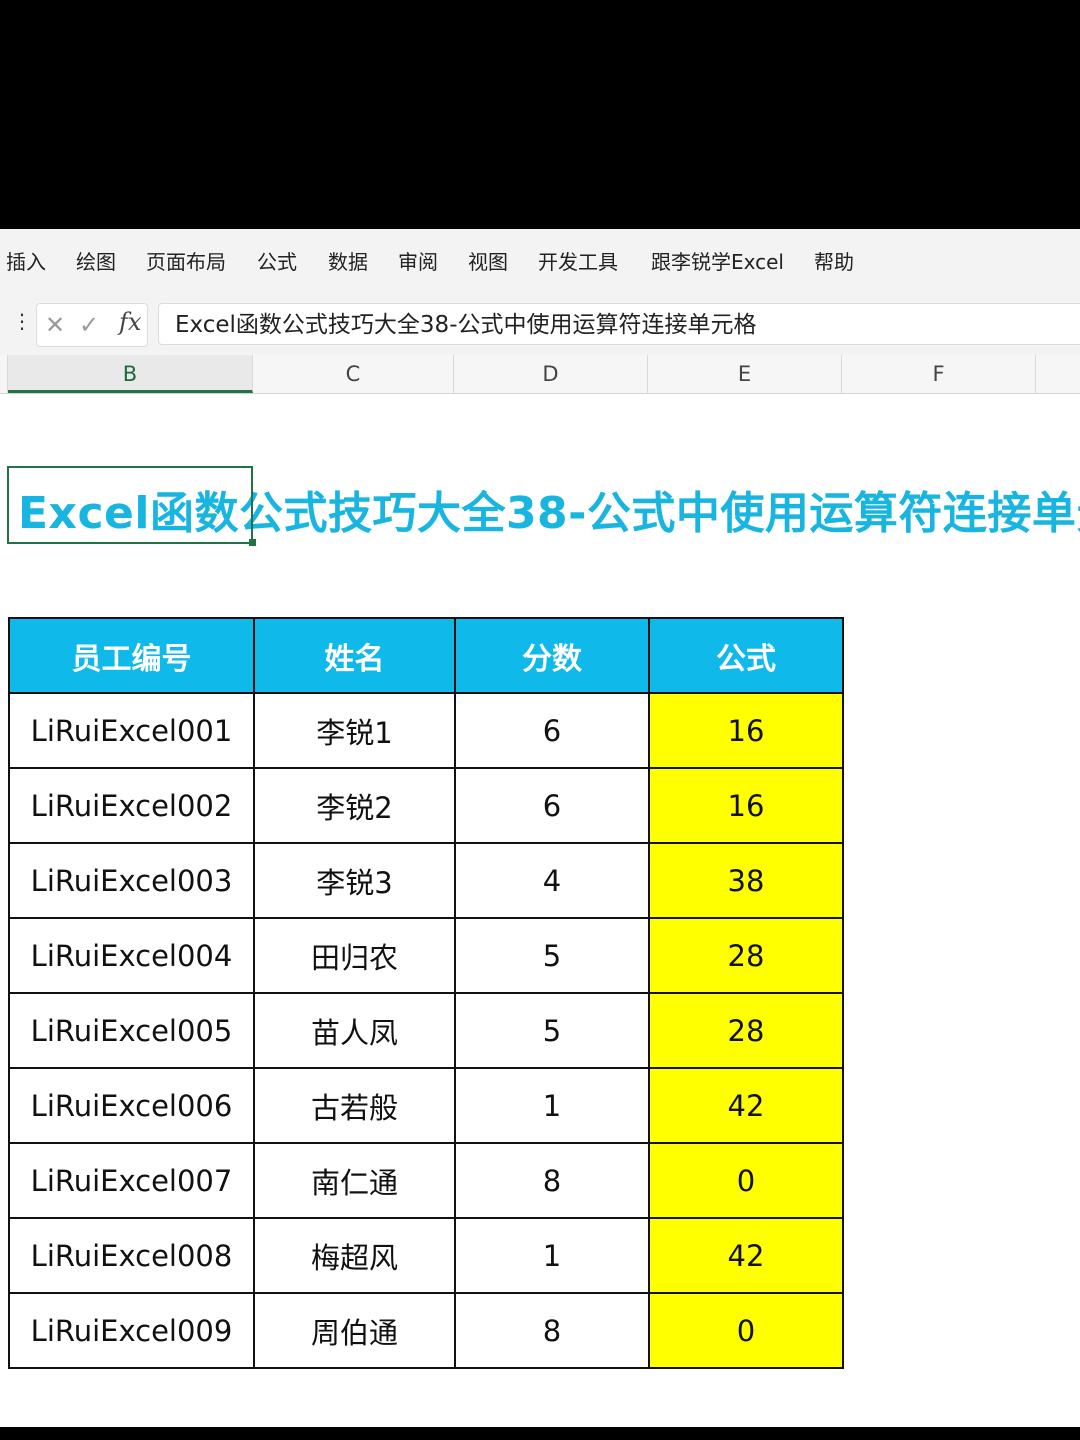  What do you see at coordinates (353, 374) in the screenshot?
I see `column-header-c: C` at bounding box center [353, 374].